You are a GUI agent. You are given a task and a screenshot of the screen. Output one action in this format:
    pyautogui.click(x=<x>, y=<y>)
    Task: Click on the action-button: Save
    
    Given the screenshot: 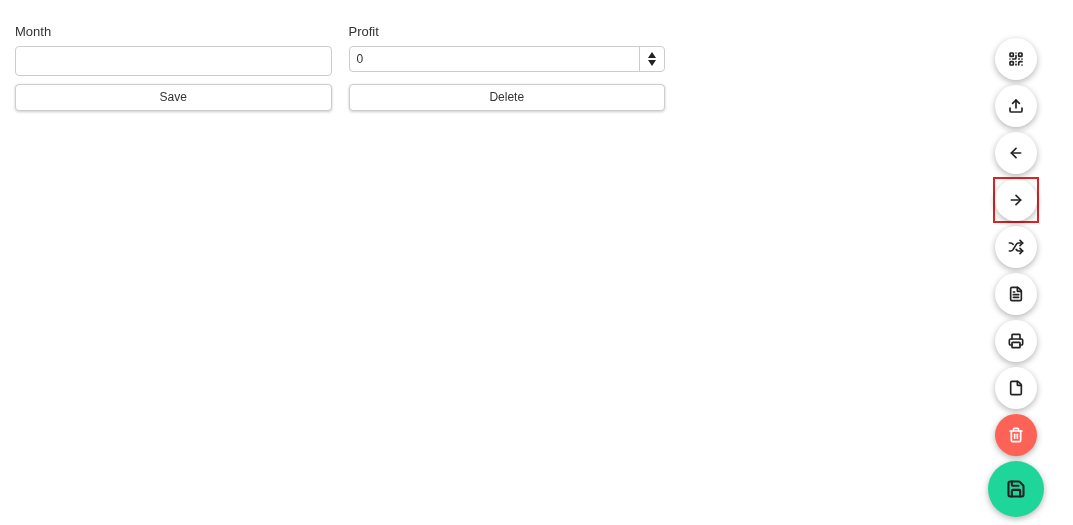 What is the action you would take?
    pyautogui.click(x=173, y=97)
    